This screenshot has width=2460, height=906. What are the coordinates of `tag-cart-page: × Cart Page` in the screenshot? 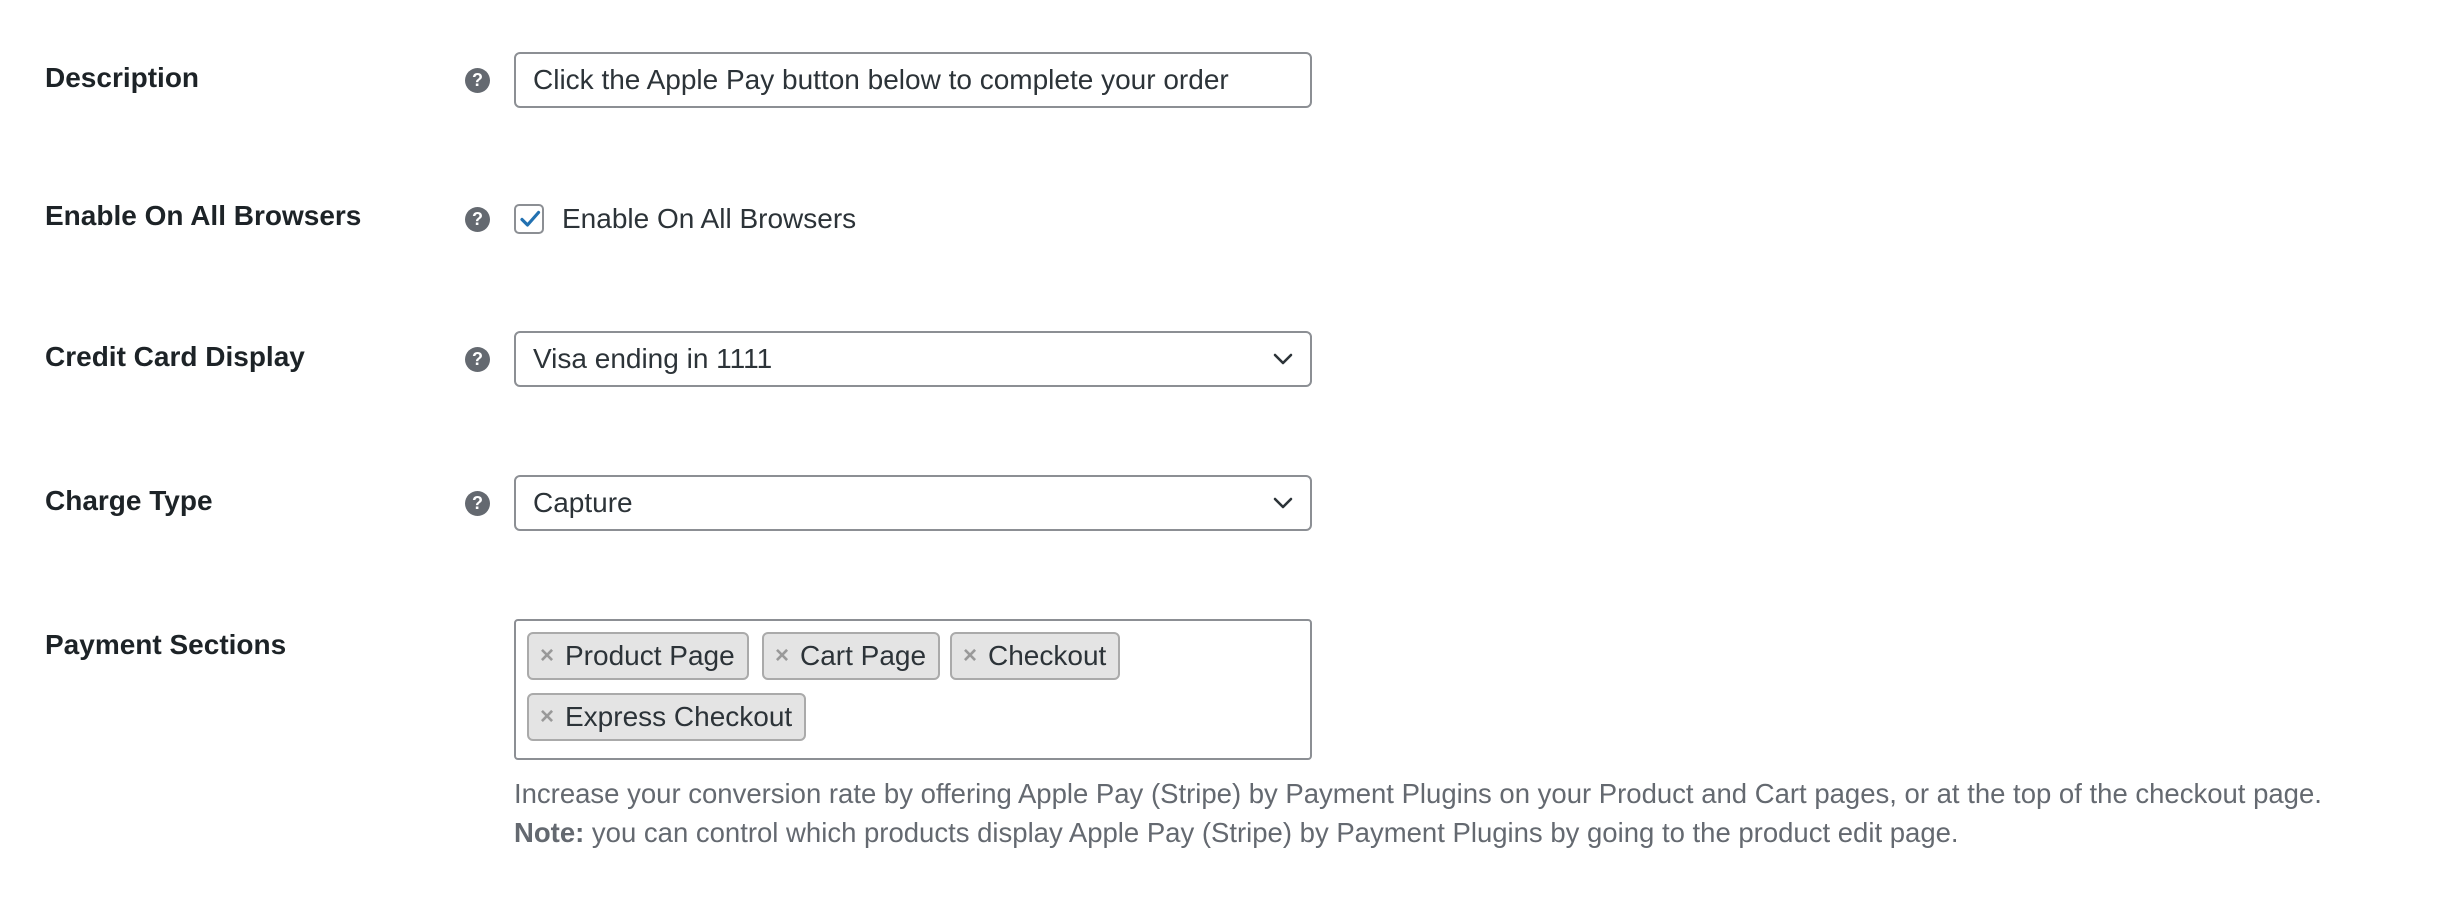 It's located at (851, 656).